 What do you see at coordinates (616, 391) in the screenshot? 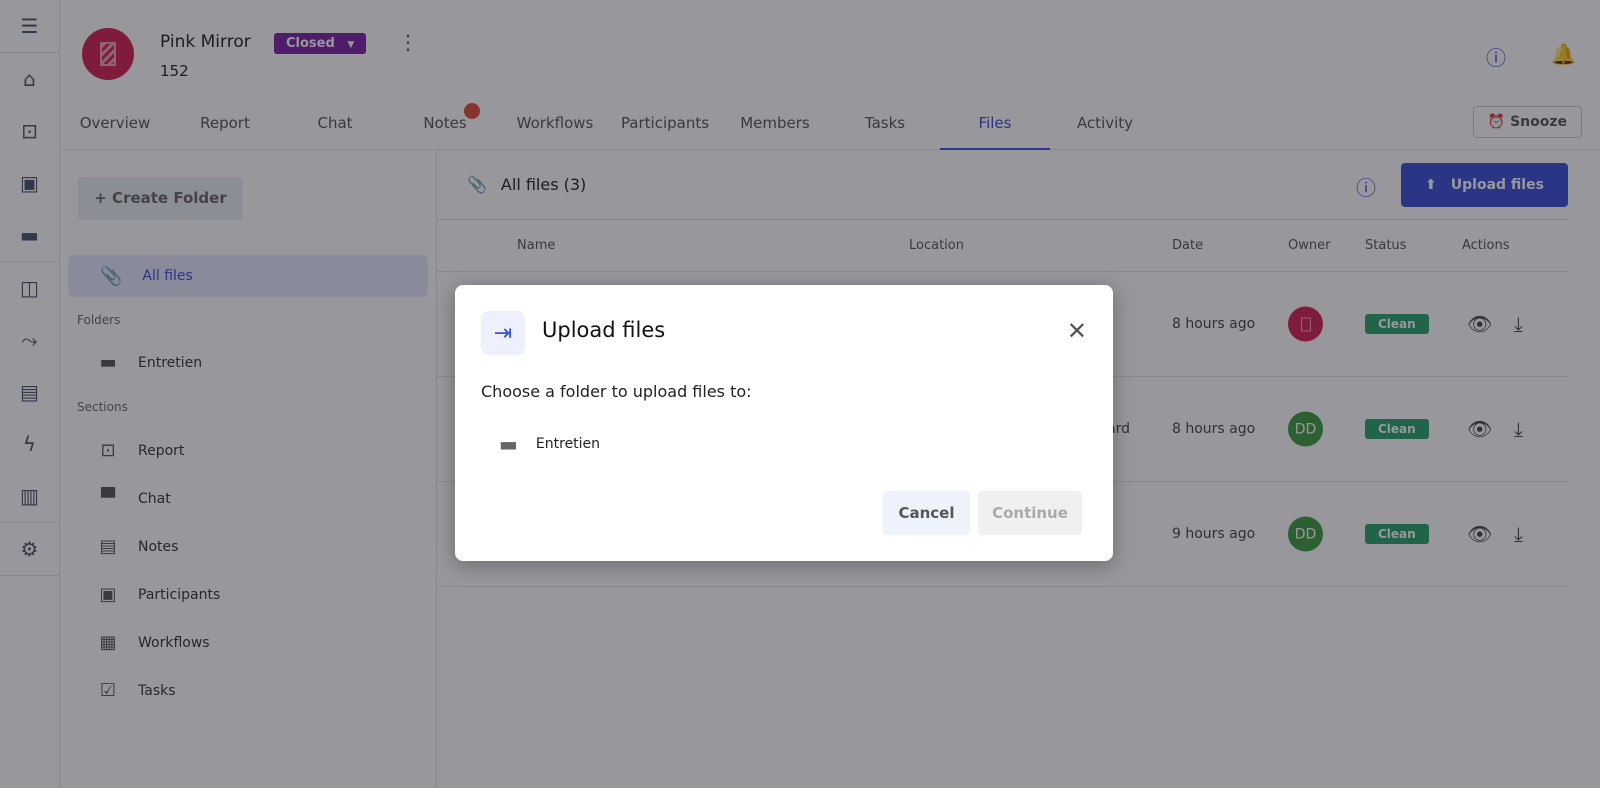
I see `dialog-description: Choose a folder to upload files to:` at bounding box center [616, 391].